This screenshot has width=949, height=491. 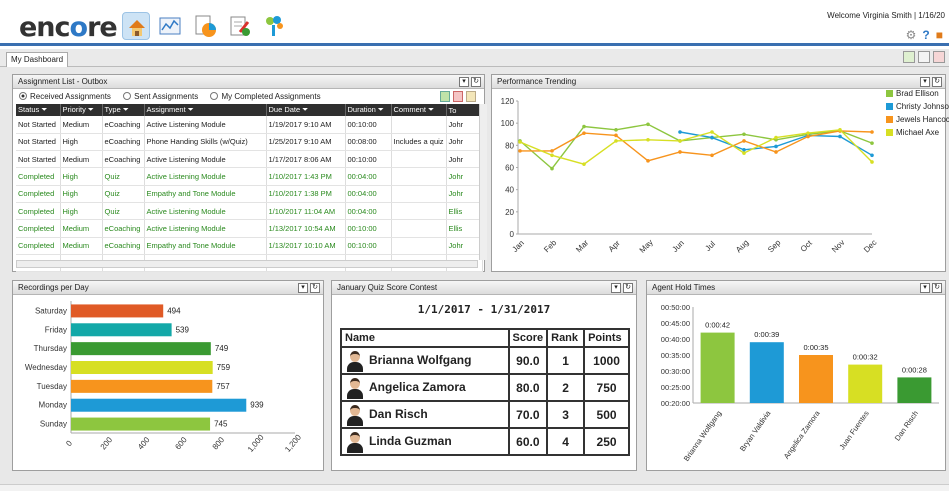 I want to click on encore-logo: encore, so click(x=68, y=27).